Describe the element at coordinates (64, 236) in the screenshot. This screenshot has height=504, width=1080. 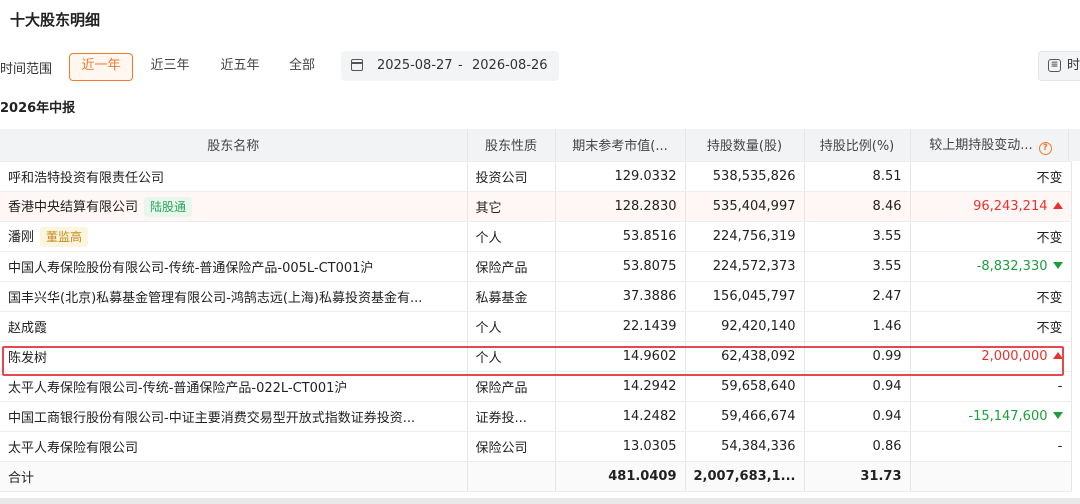
I see `shareholder-tag: 董监高` at that location.